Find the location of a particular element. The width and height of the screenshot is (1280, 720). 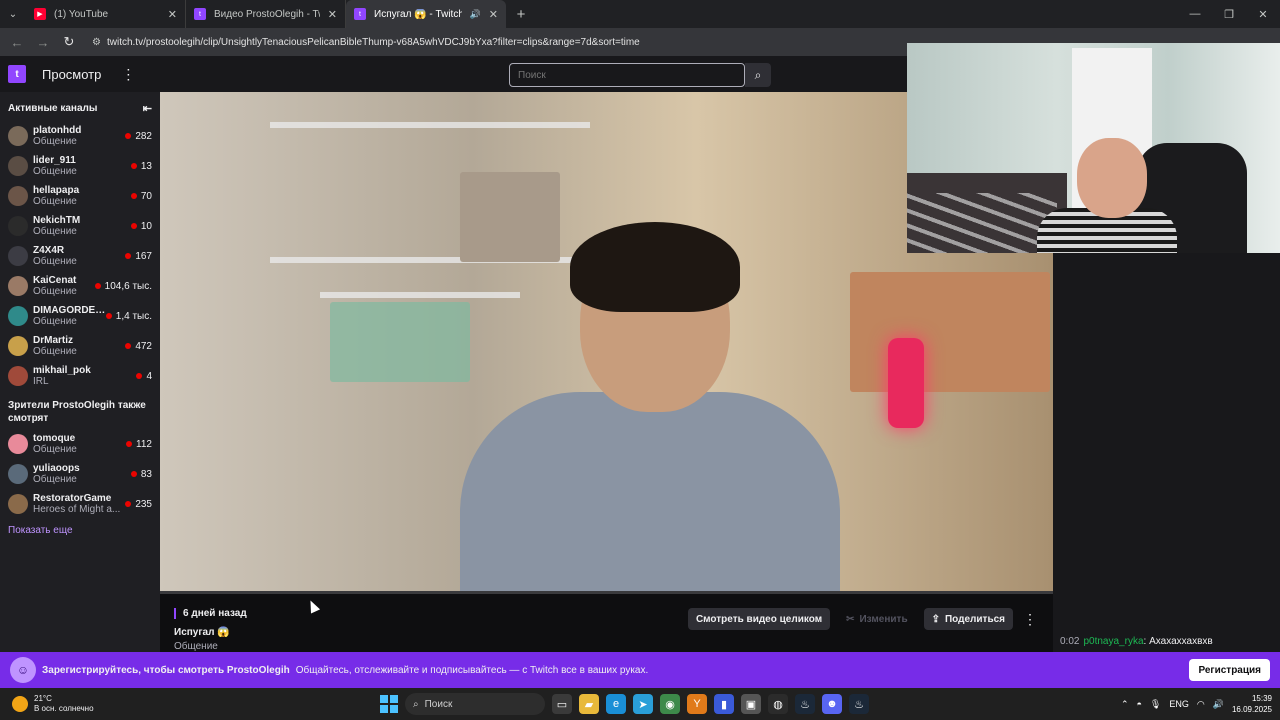

twitch-logo-icon: t is located at coordinates (17, 74).